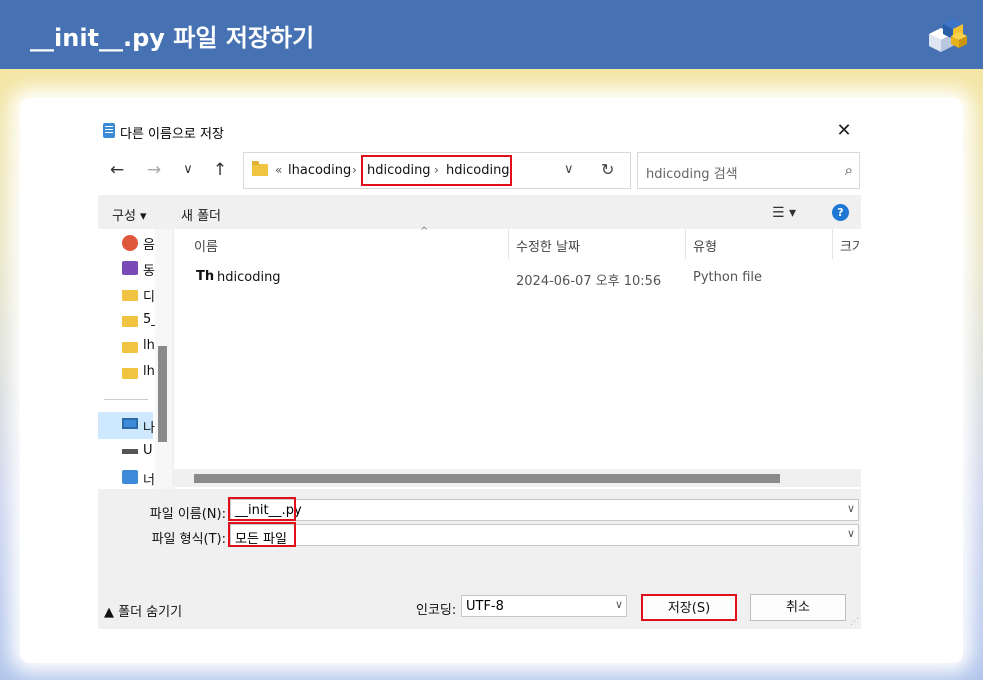  What do you see at coordinates (149, 297) in the screenshot?
I see `sidebar-item-label: 디` at bounding box center [149, 297].